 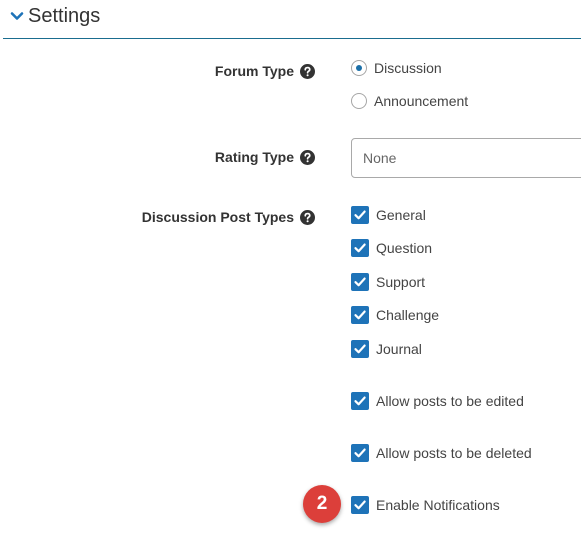 What do you see at coordinates (466, 158) in the screenshot?
I see `rating-type-select: None` at bounding box center [466, 158].